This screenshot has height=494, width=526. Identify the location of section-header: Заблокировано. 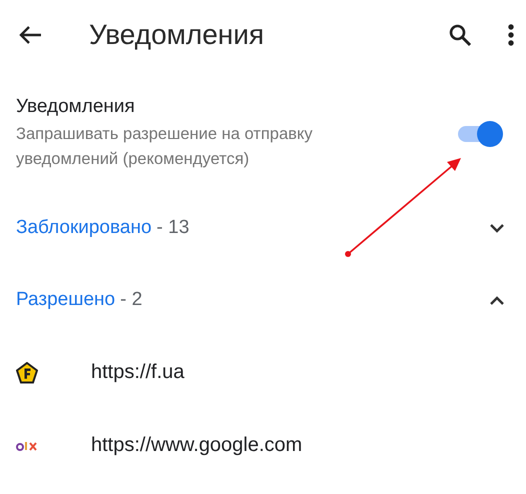
(84, 228).